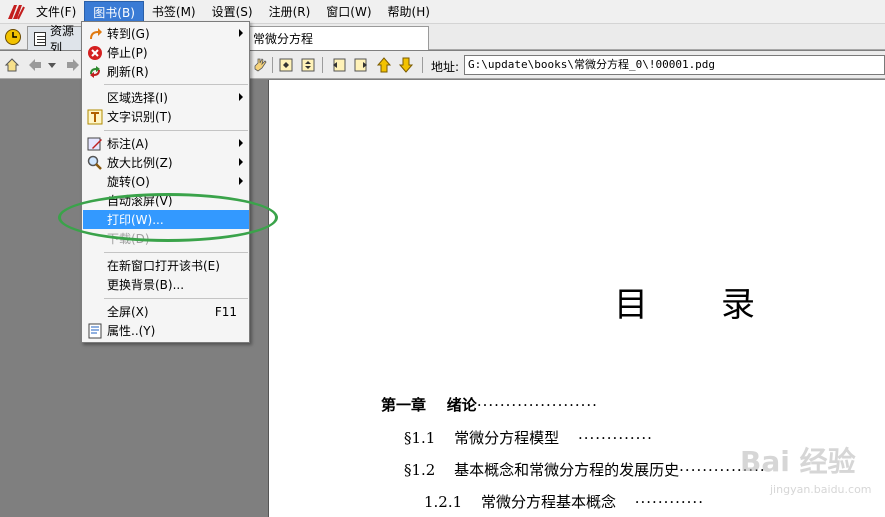 This screenshot has width=885, height=517. Describe the element at coordinates (420, 438) in the screenshot. I see `toc-entry-number: §1.1` at that location.